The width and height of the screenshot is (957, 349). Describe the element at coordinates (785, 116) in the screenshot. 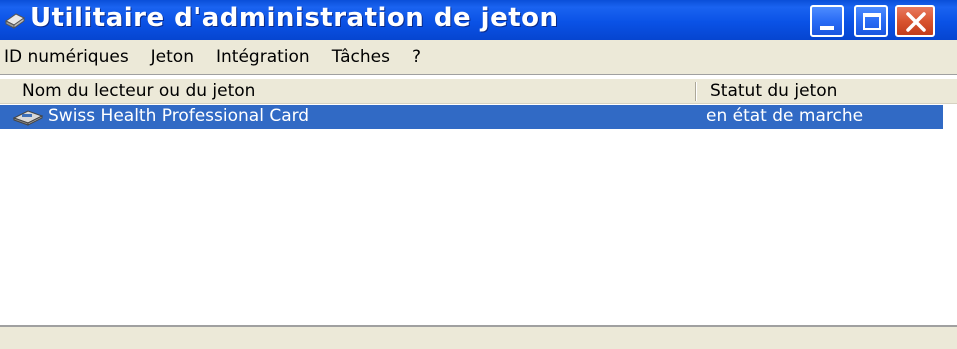

I see `token-status: en état de marche` at that location.